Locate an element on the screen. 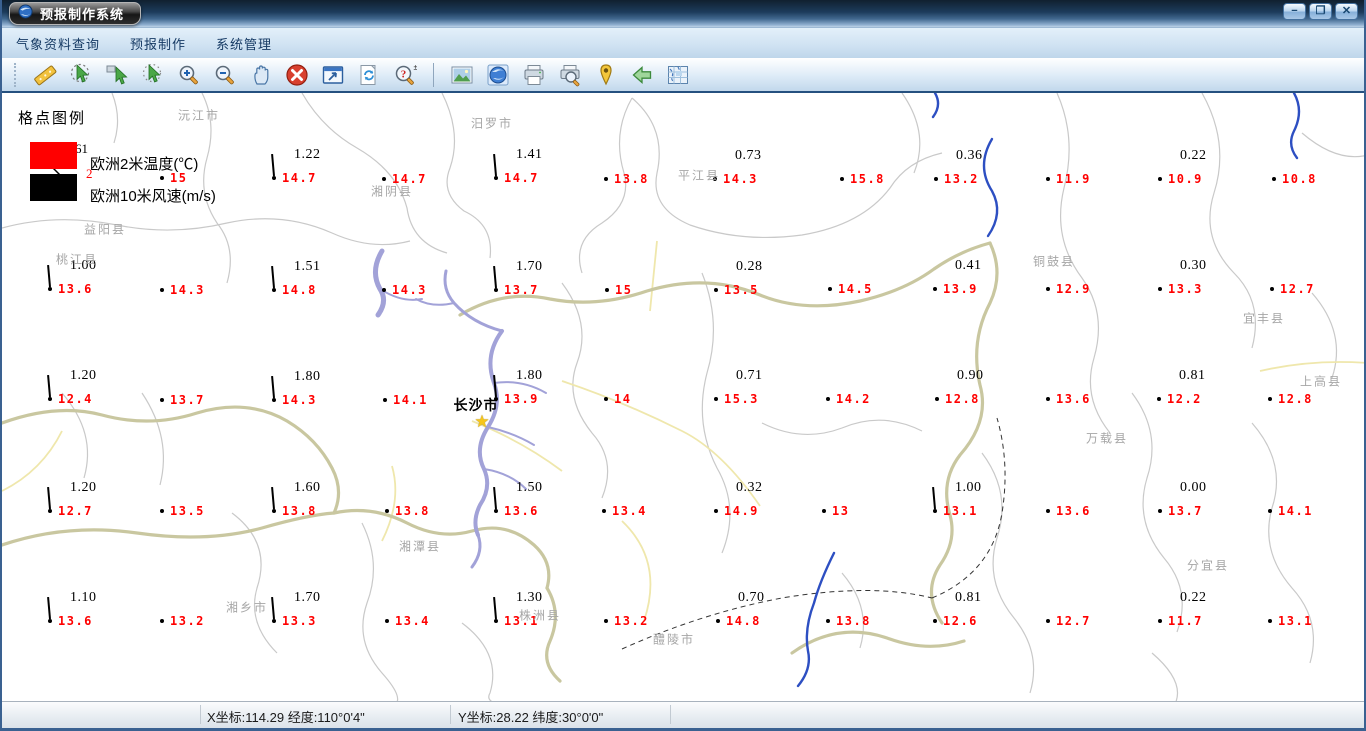 The width and height of the screenshot is (1366, 731). full-extent-icon is located at coordinates (333, 74).